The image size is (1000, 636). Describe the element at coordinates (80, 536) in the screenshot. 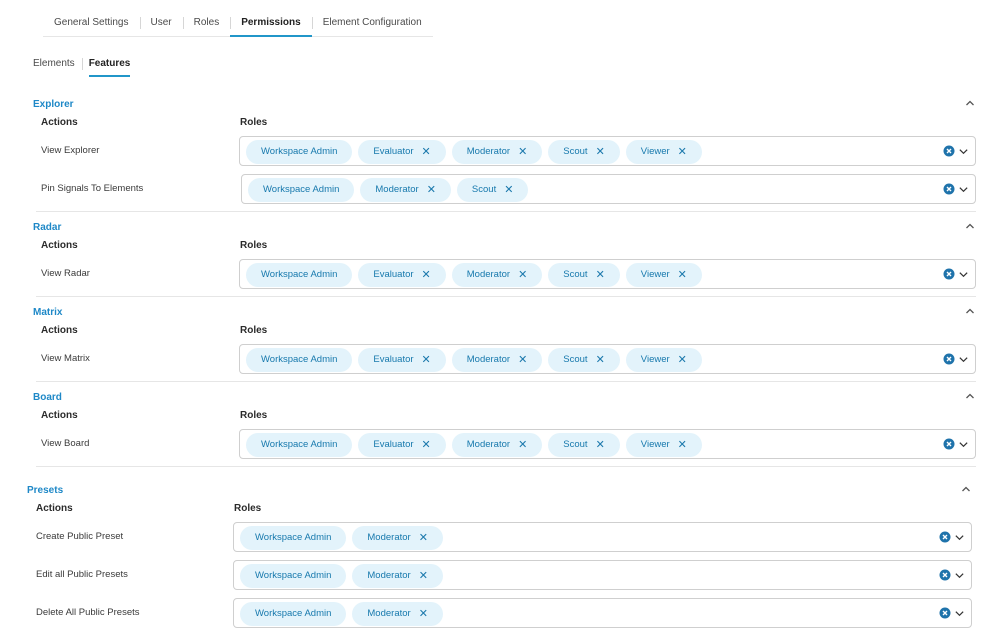

I see `action-label: Create Public Preset` at that location.